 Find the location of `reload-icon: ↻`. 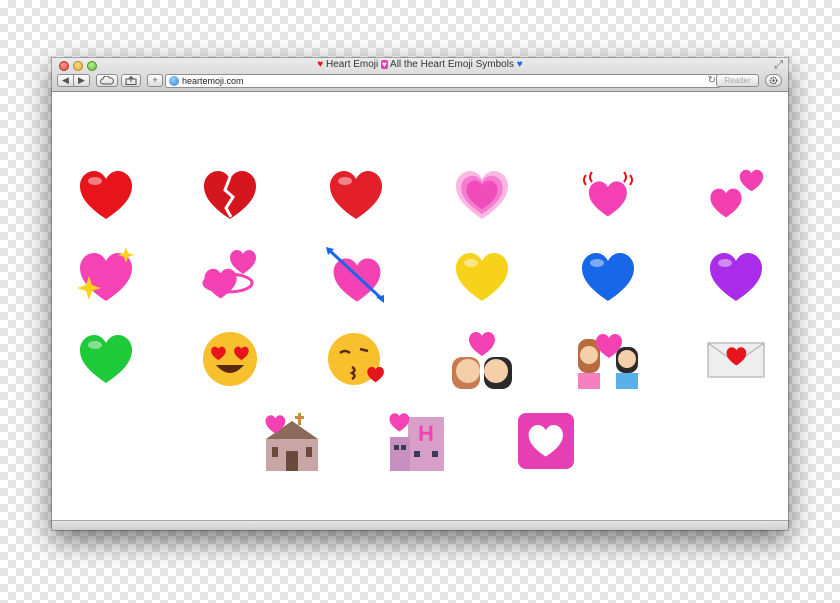

reload-icon: ↻ is located at coordinates (712, 81).